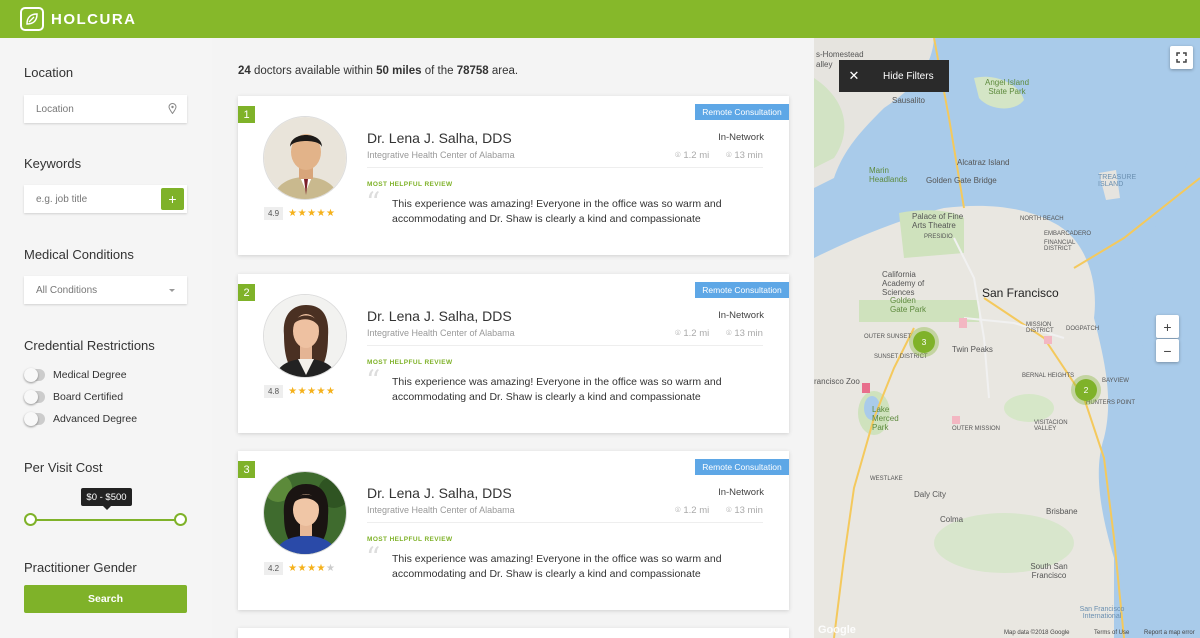 This screenshot has width=1200, height=638. What do you see at coordinates (976, 429) in the screenshot?
I see `map-label: OUTER MISSION` at bounding box center [976, 429].